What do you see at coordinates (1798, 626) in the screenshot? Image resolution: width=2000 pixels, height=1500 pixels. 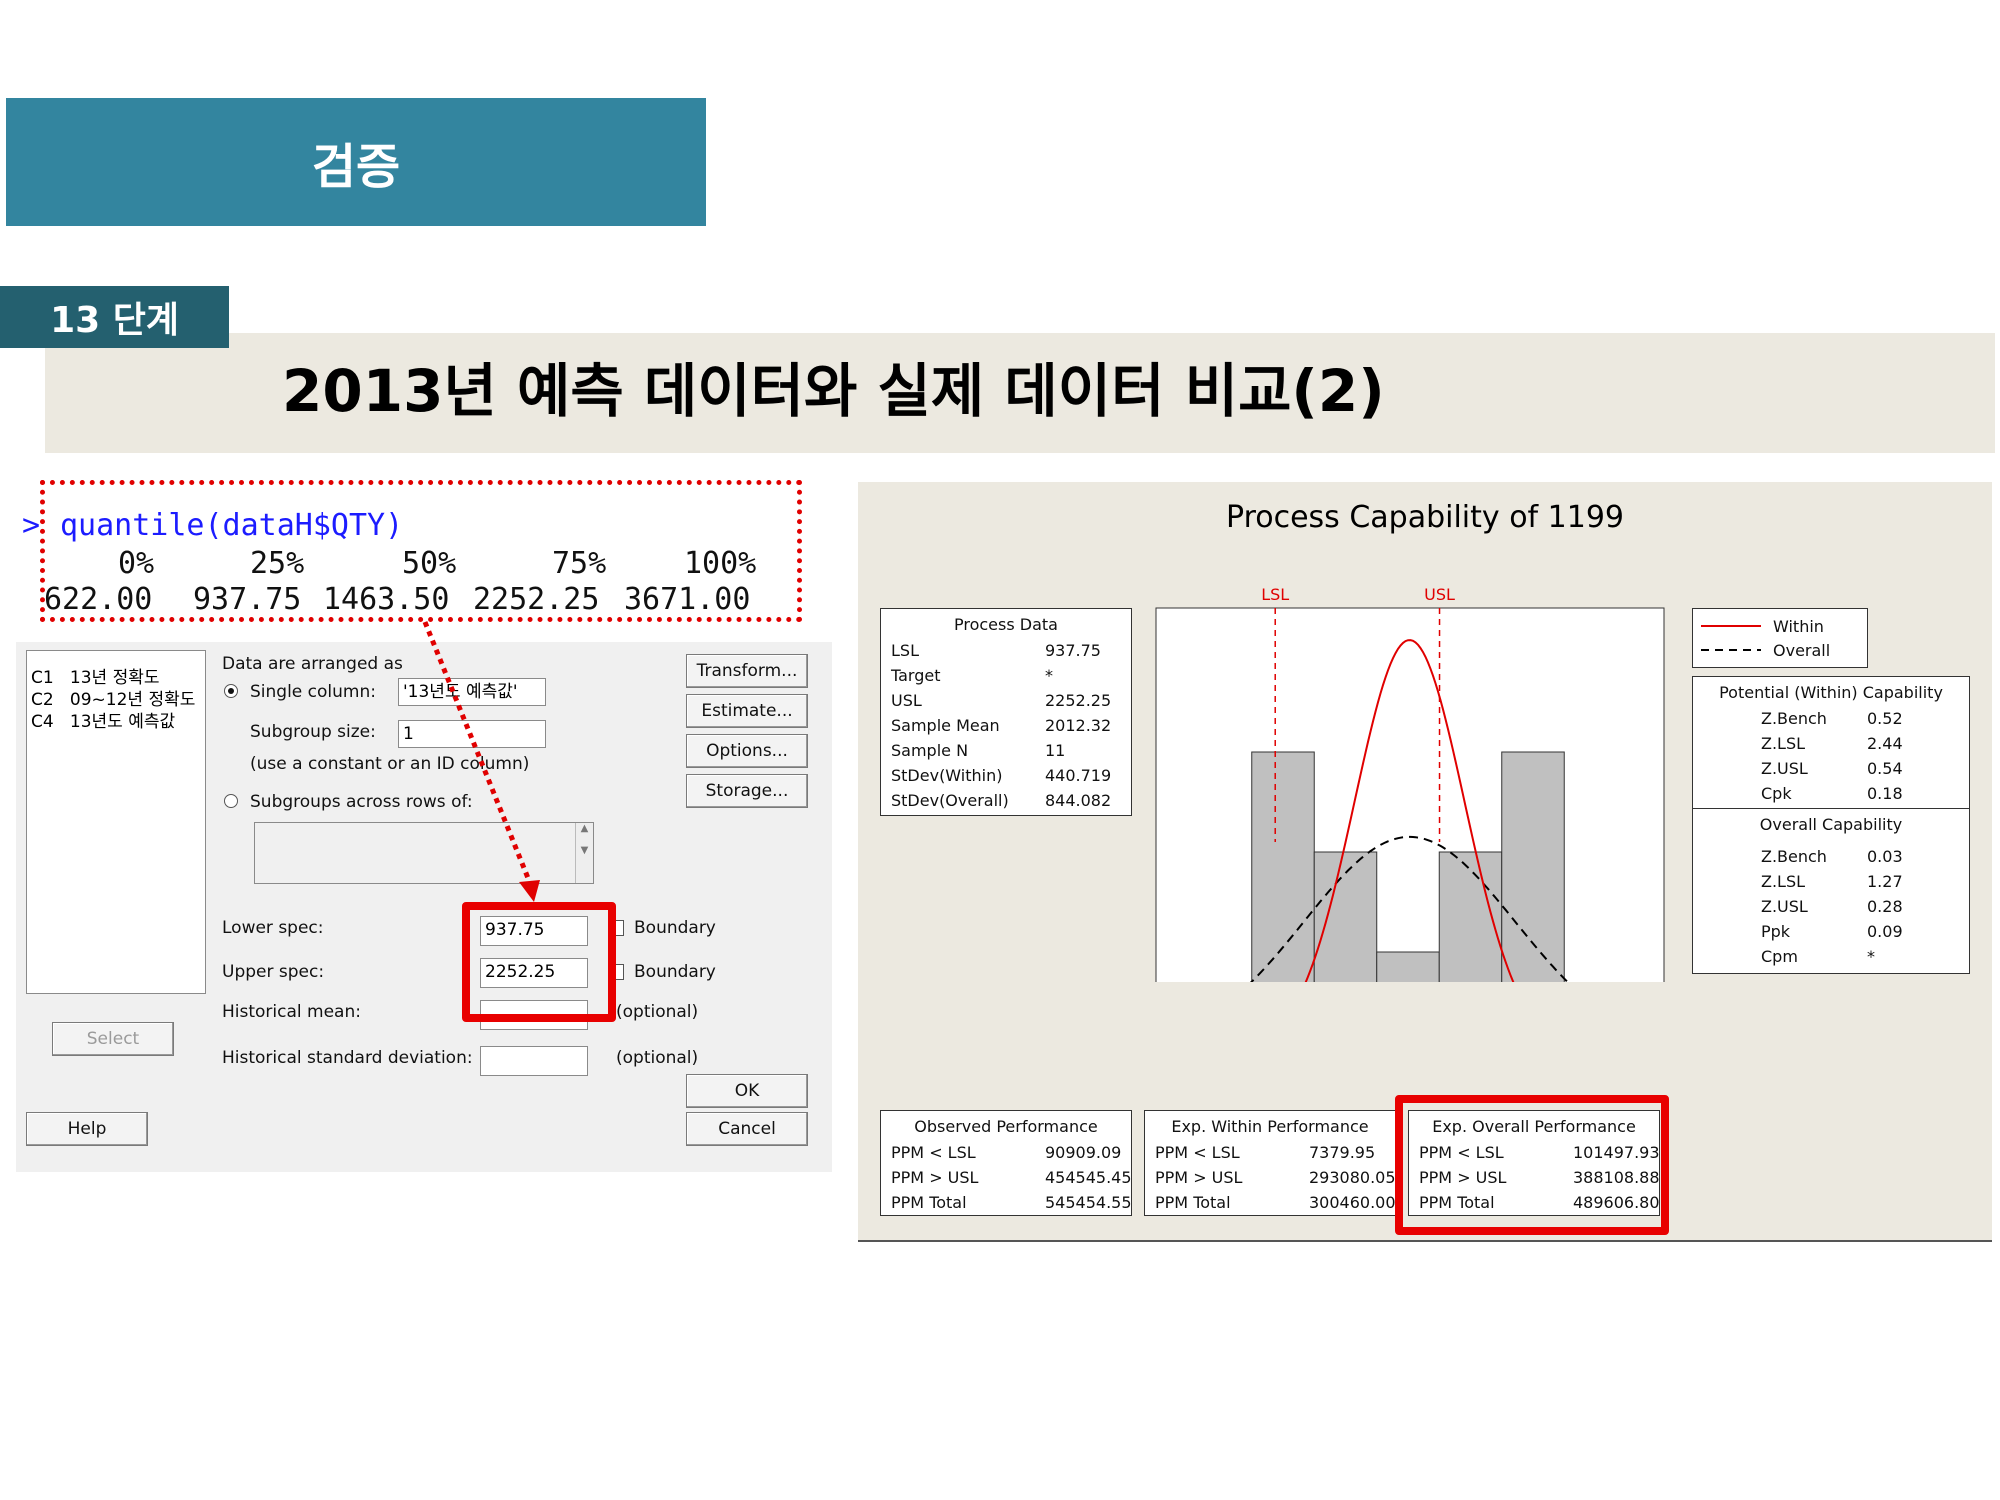 I see `legend-within-label: Within` at bounding box center [1798, 626].